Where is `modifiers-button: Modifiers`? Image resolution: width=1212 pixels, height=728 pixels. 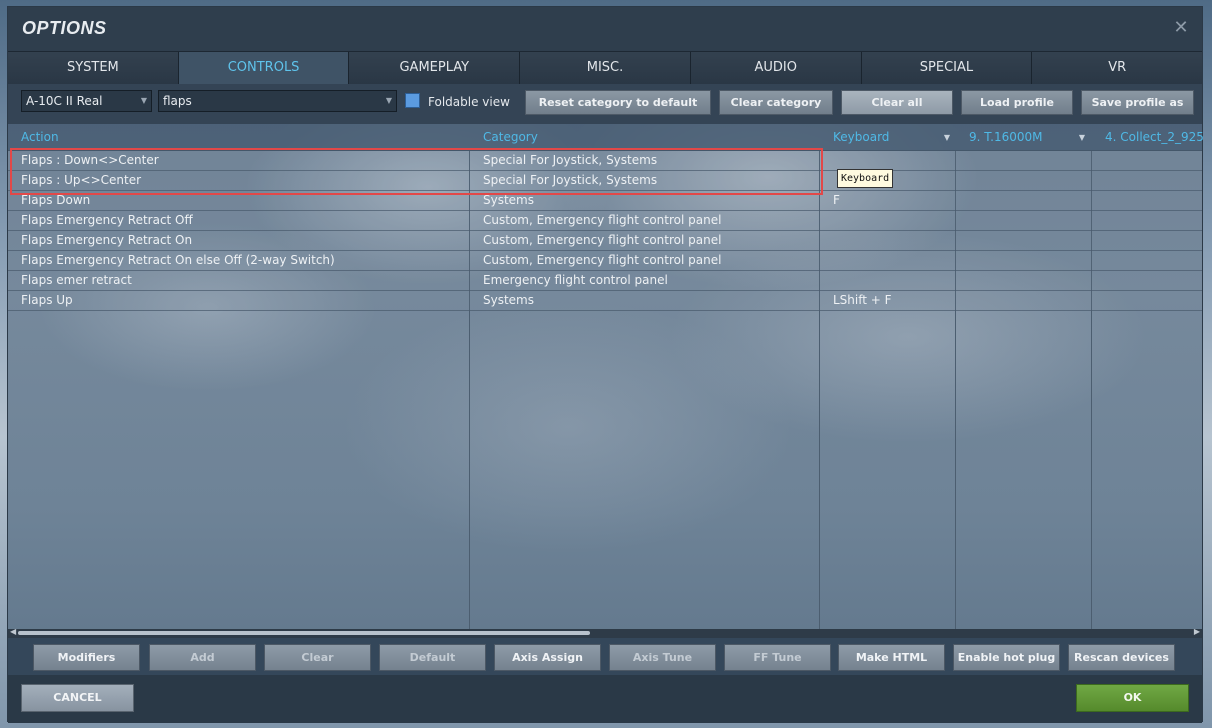 modifiers-button: Modifiers is located at coordinates (86, 657).